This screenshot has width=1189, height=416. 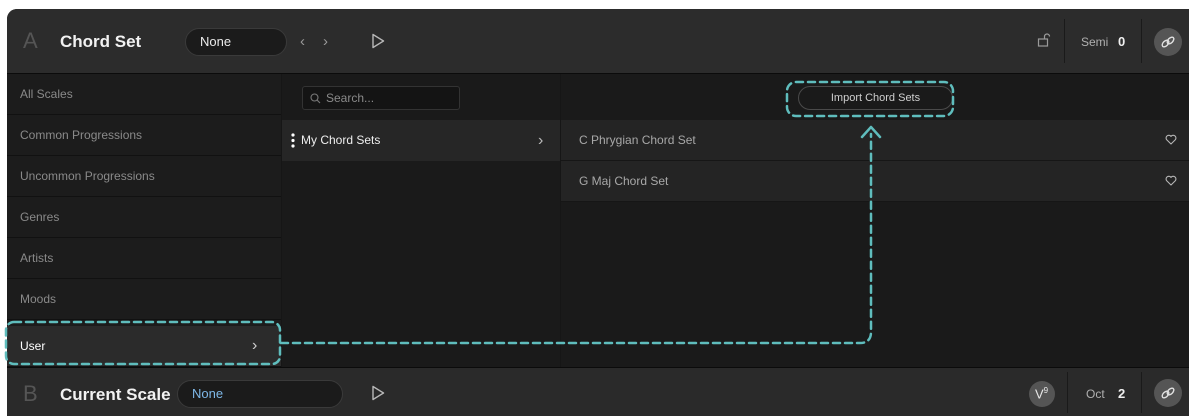 I want to click on search-icon, so click(x=315, y=98).